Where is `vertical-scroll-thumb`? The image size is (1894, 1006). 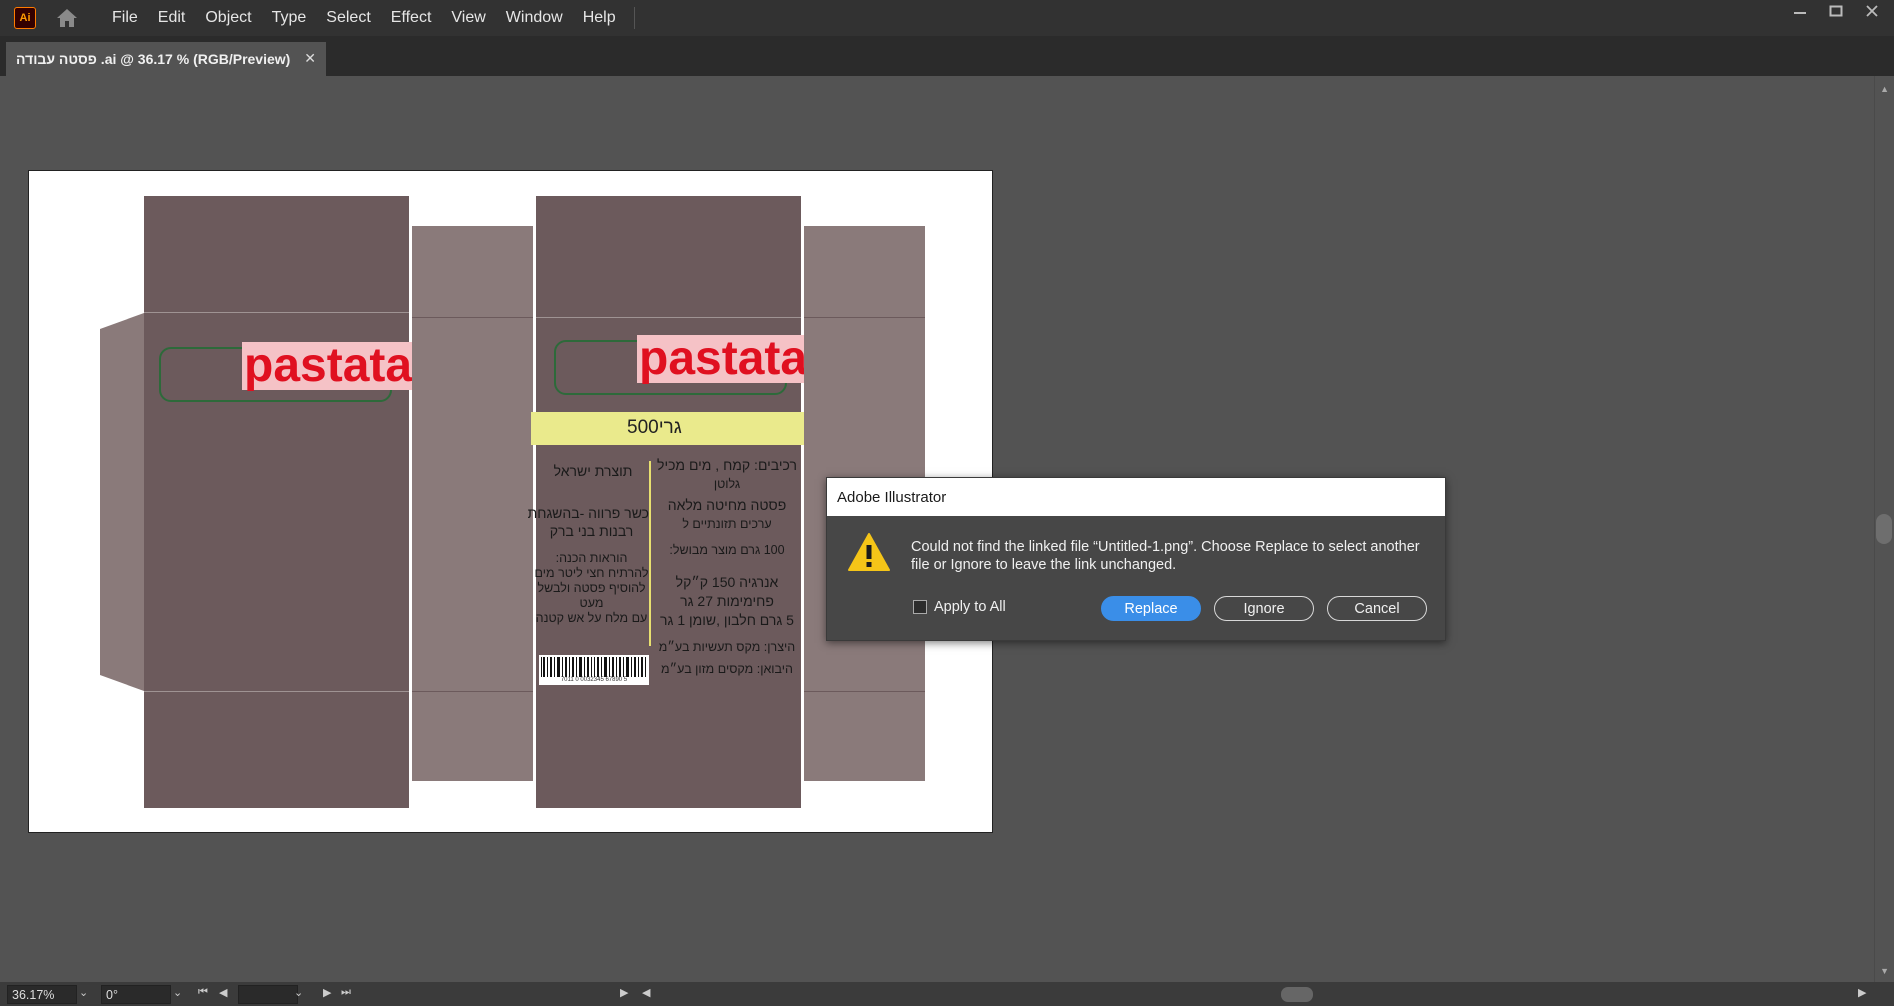 vertical-scroll-thumb is located at coordinates (1884, 529).